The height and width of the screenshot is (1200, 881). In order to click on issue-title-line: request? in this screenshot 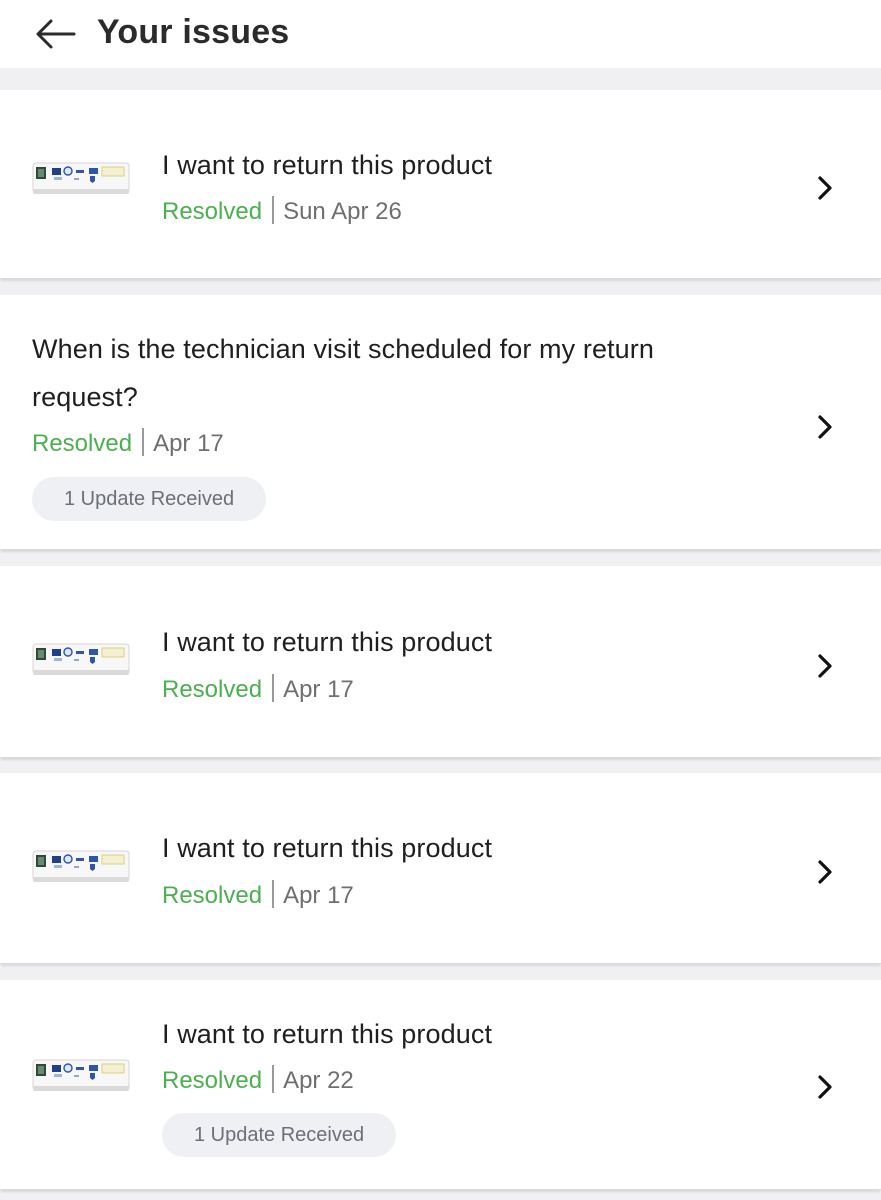, I will do `click(85, 397)`.